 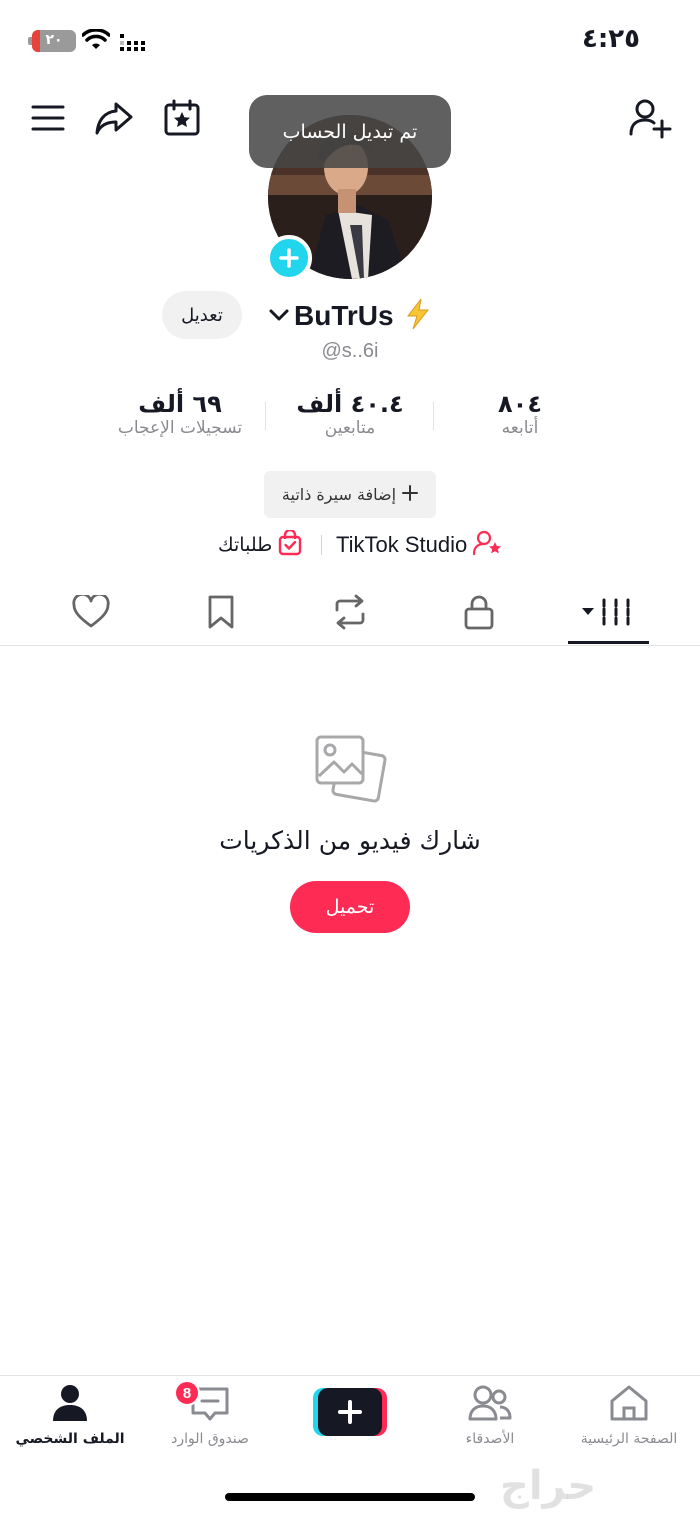 I want to click on status-time: ٤:٢٥, so click(x=610, y=39).